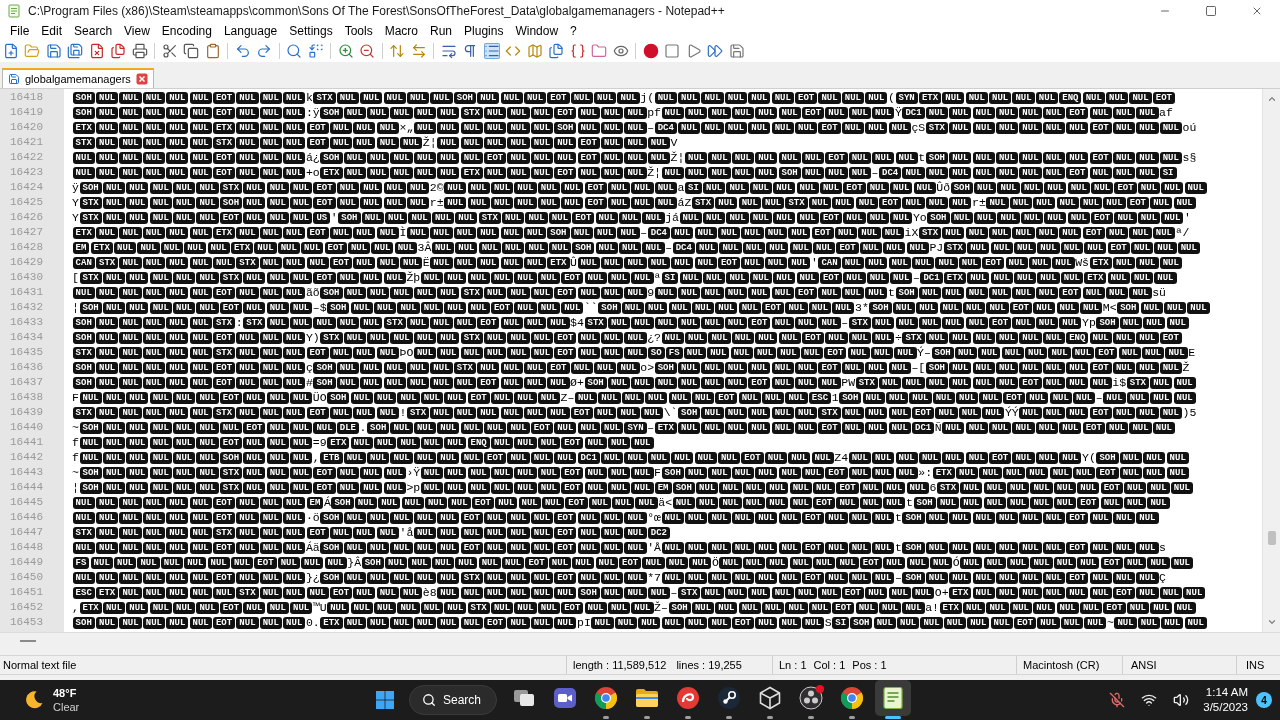  Describe the element at coordinates (513, 51) in the screenshot. I see `code-icon` at that location.